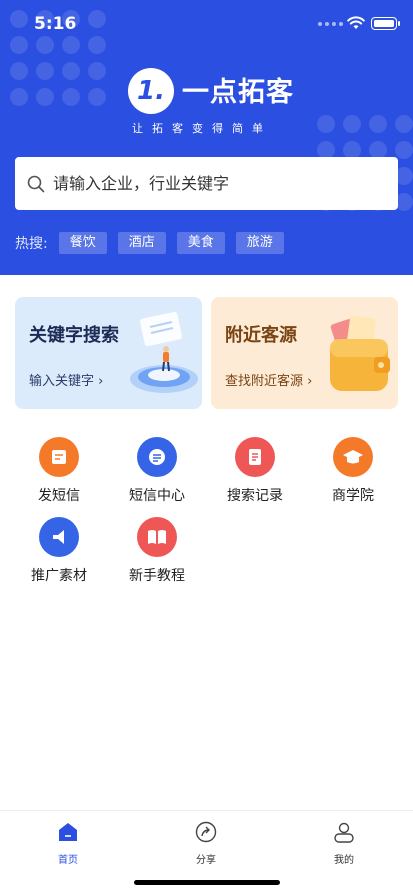  Describe the element at coordinates (206, 24) in the screenshot. I see `status-bar: 5:16` at that location.